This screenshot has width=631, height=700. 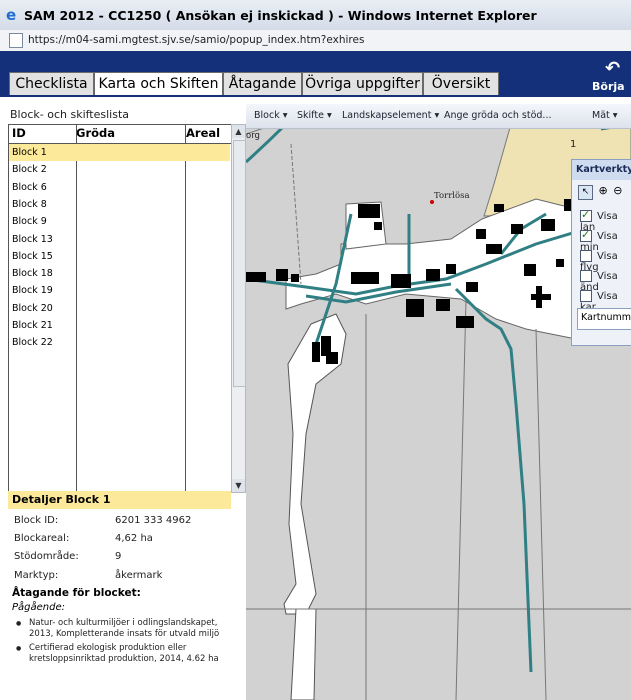 I want to click on list-item: Block 2, so click(x=119, y=169).